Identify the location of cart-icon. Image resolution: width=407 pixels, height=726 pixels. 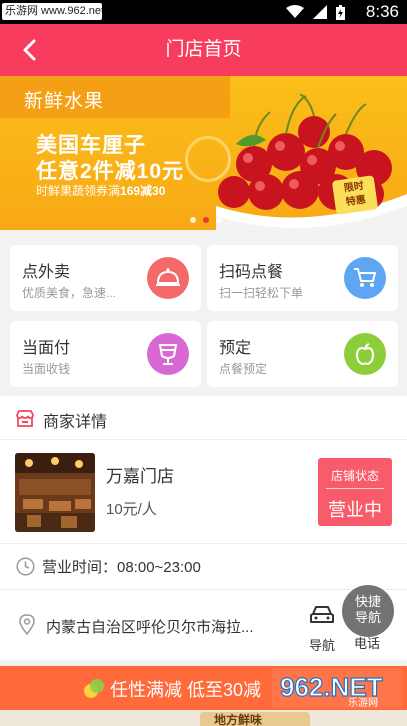
(365, 278).